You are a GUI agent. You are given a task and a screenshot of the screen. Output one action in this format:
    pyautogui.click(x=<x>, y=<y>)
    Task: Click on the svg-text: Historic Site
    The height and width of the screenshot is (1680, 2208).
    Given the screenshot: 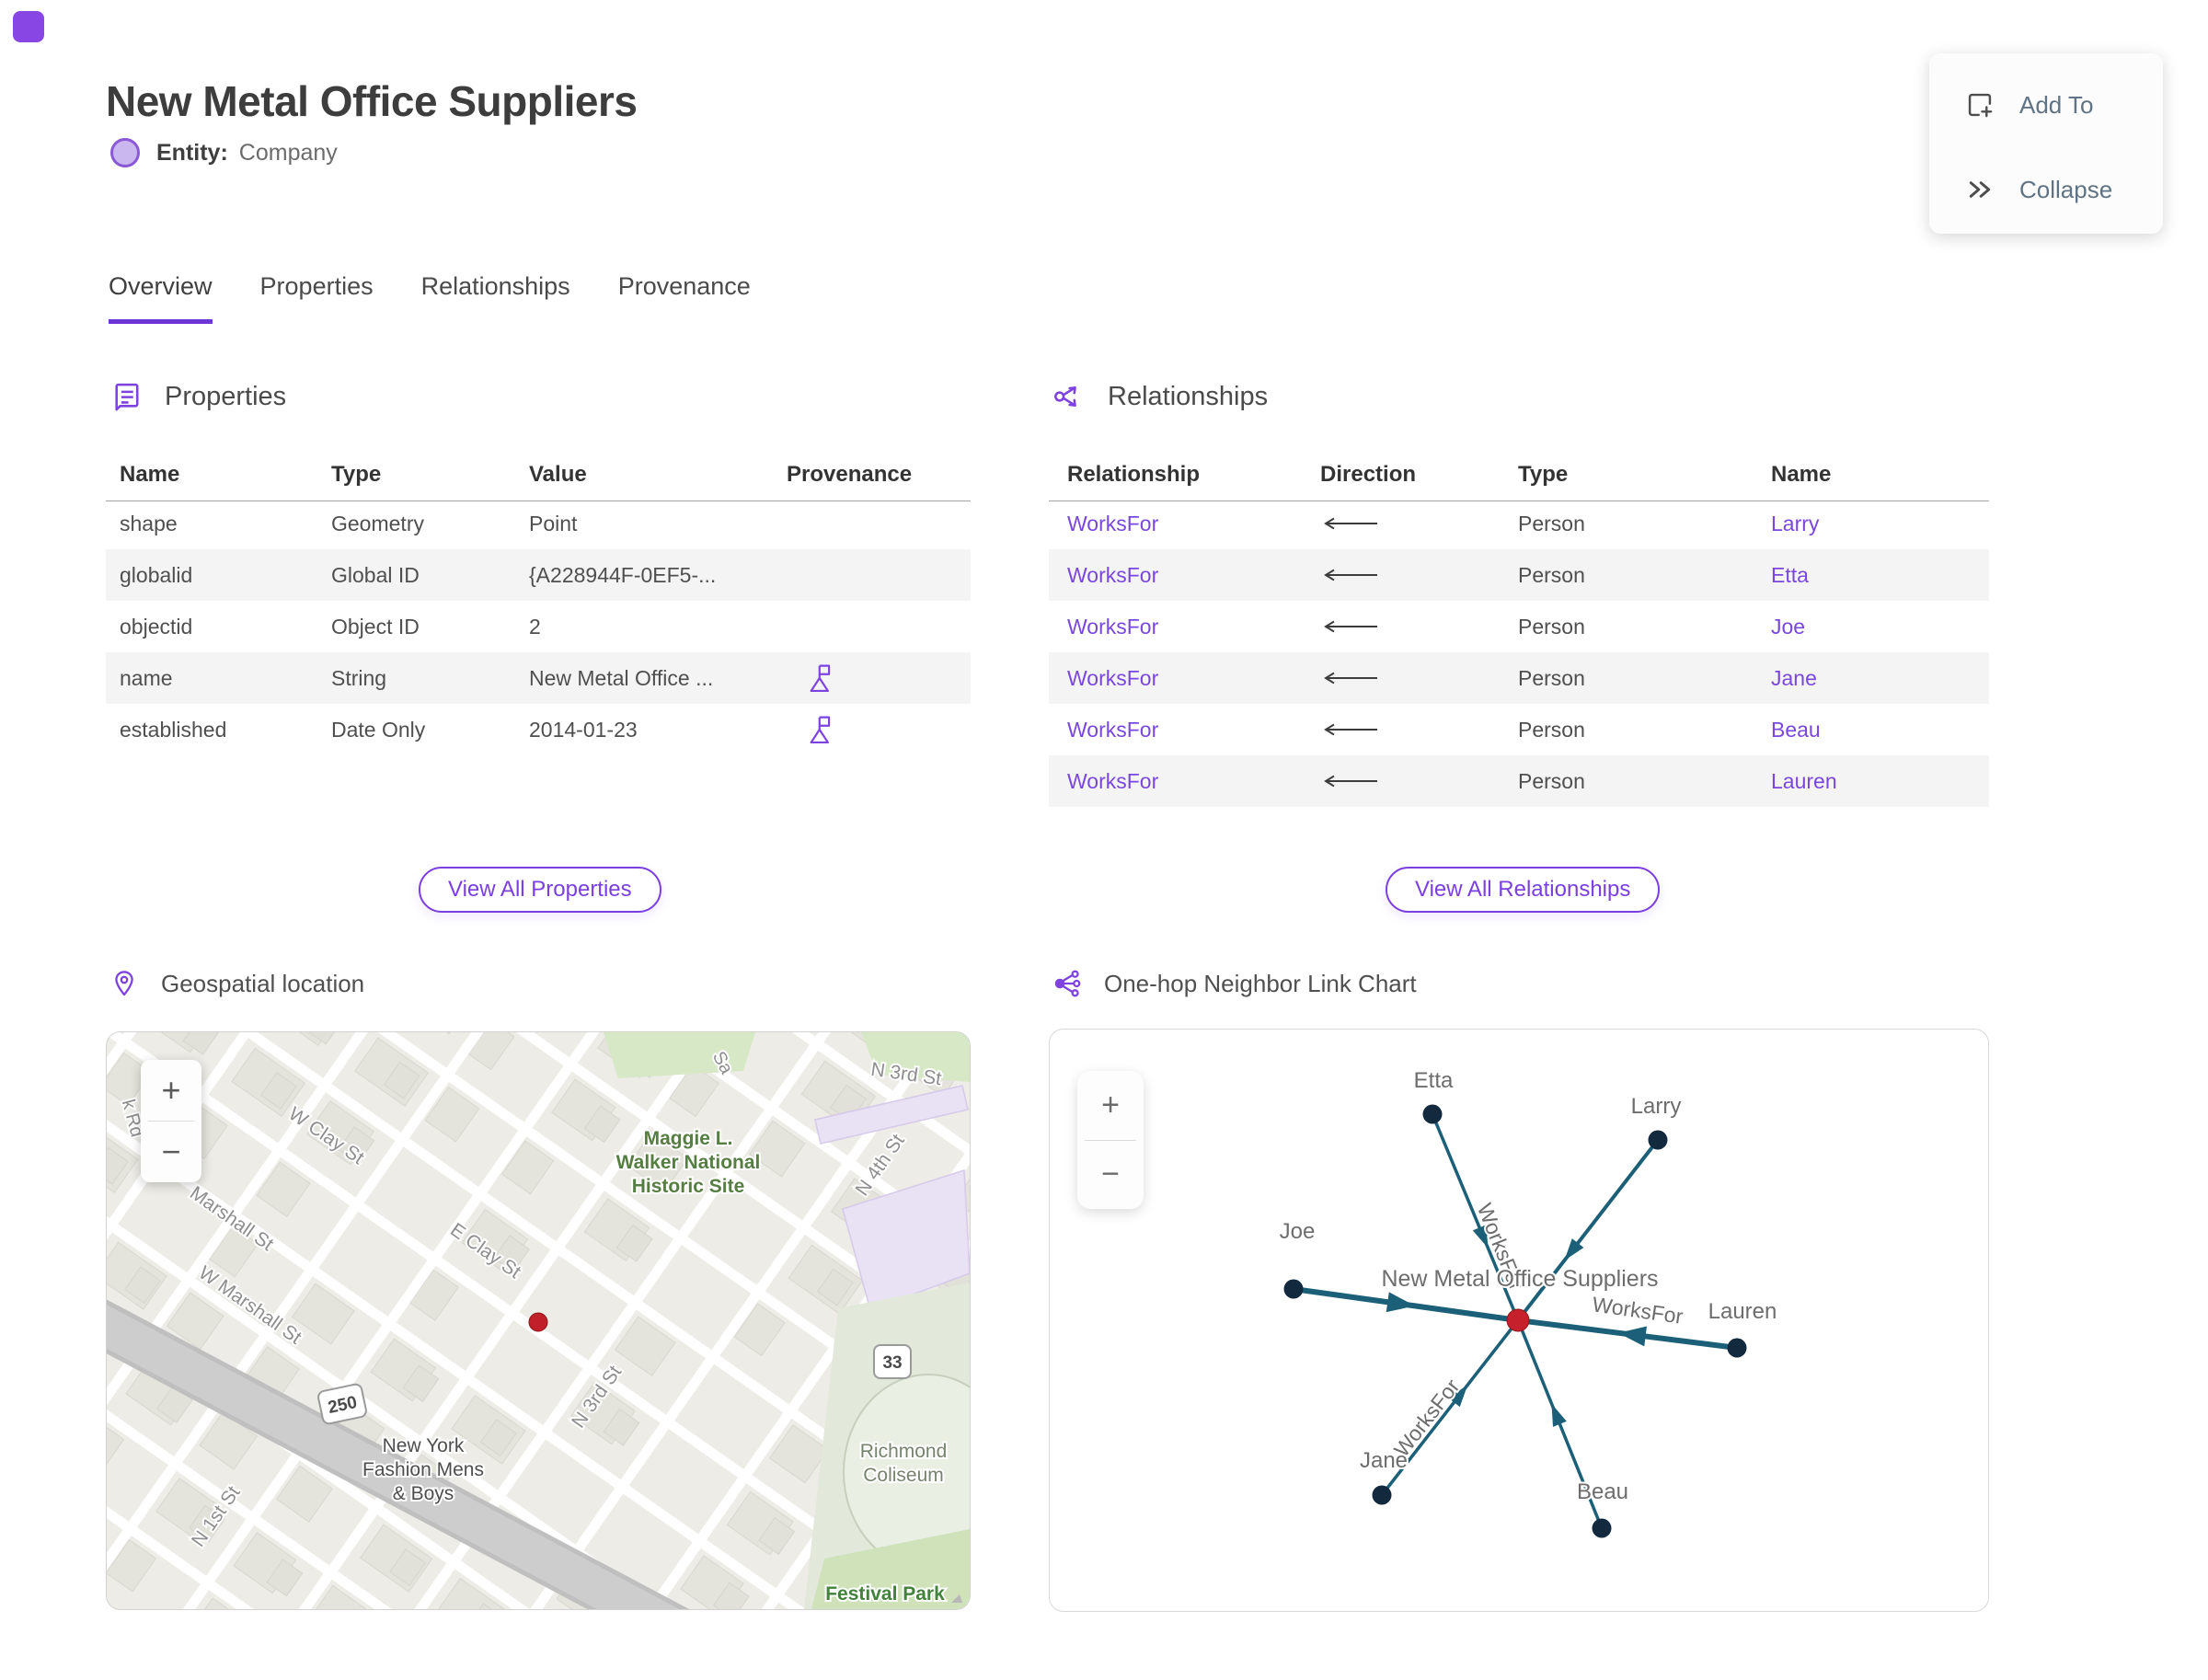 What is the action you would take?
    pyautogui.click(x=688, y=1186)
    